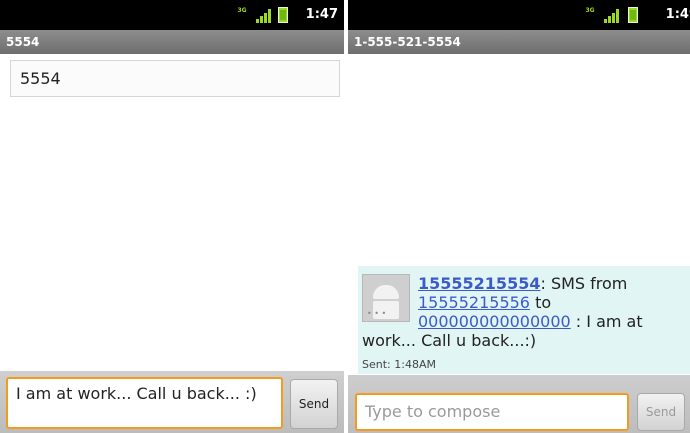  What do you see at coordinates (519, 42) in the screenshot?
I see `conversation-title: 1-555-521-5554` at bounding box center [519, 42].